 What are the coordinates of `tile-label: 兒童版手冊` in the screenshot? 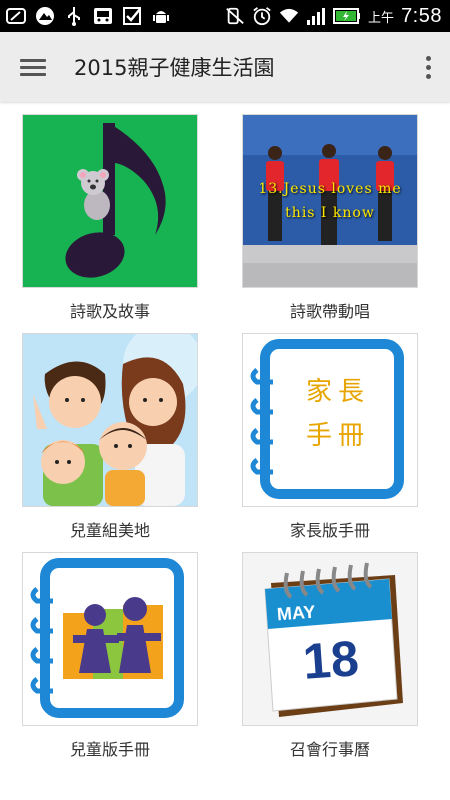 It's located at (109, 749).